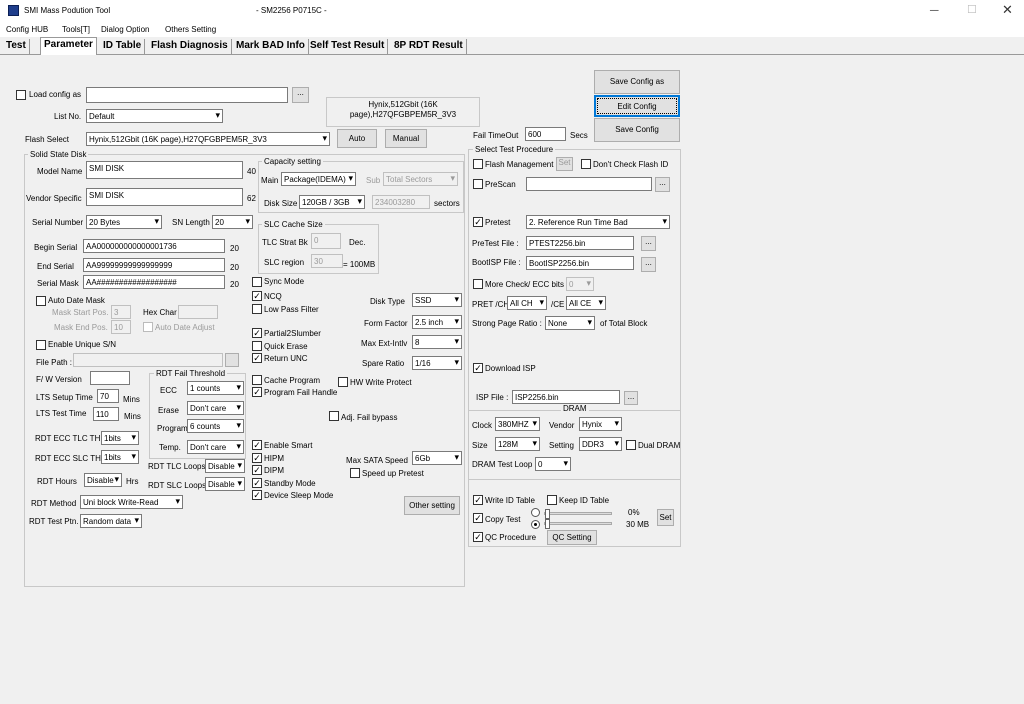 The width and height of the screenshot is (1024, 704). What do you see at coordinates (547, 514) in the screenshot?
I see `copy-test-percent-thumb` at bounding box center [547, 514].